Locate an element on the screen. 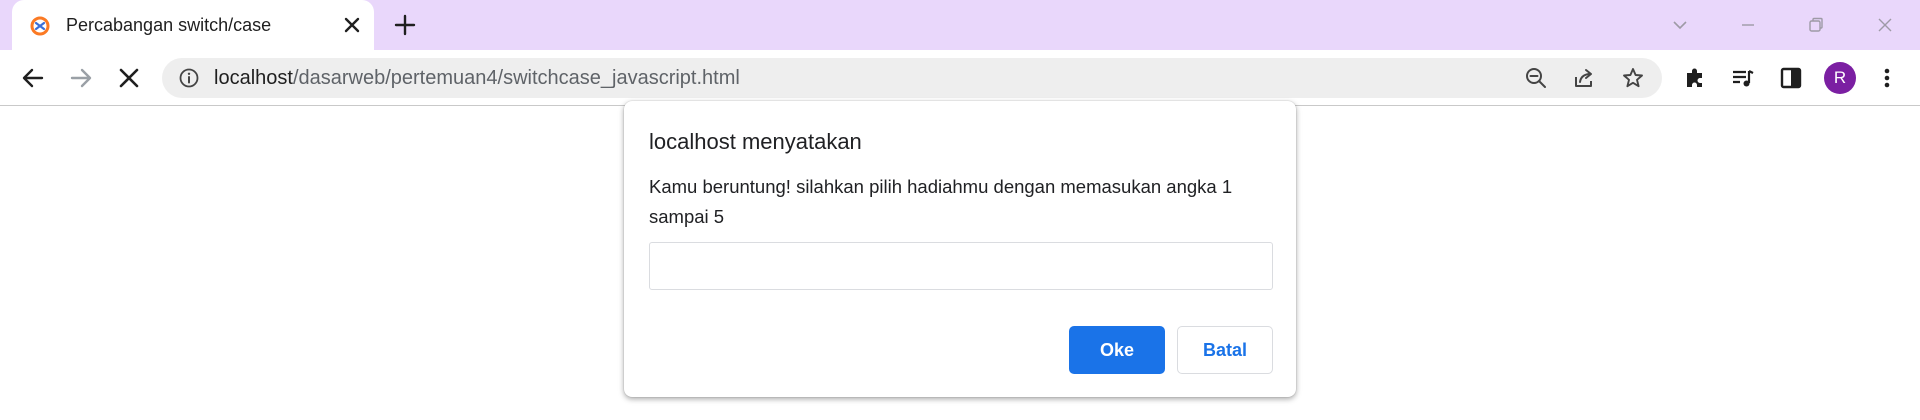 The image size is (1920, 420). share-icon is located at coordinates (1584, 78).